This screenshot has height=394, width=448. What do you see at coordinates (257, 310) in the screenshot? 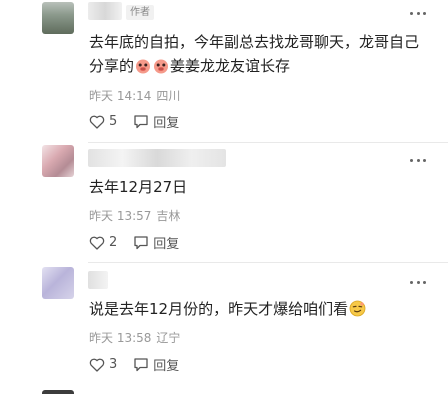
I see `comment-text: 说是去年12月份的，昨天才爆给咱们看` at bounding box center [257, 310].